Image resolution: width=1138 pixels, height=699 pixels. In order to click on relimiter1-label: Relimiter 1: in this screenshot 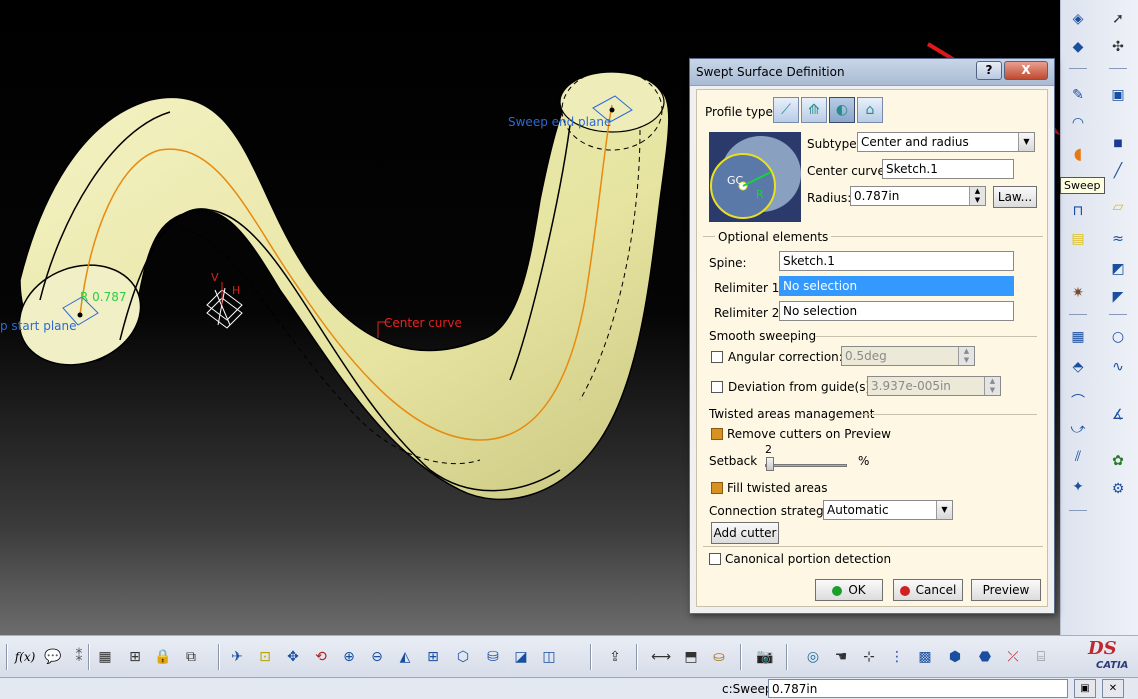, I will do `click(749, 288)`.